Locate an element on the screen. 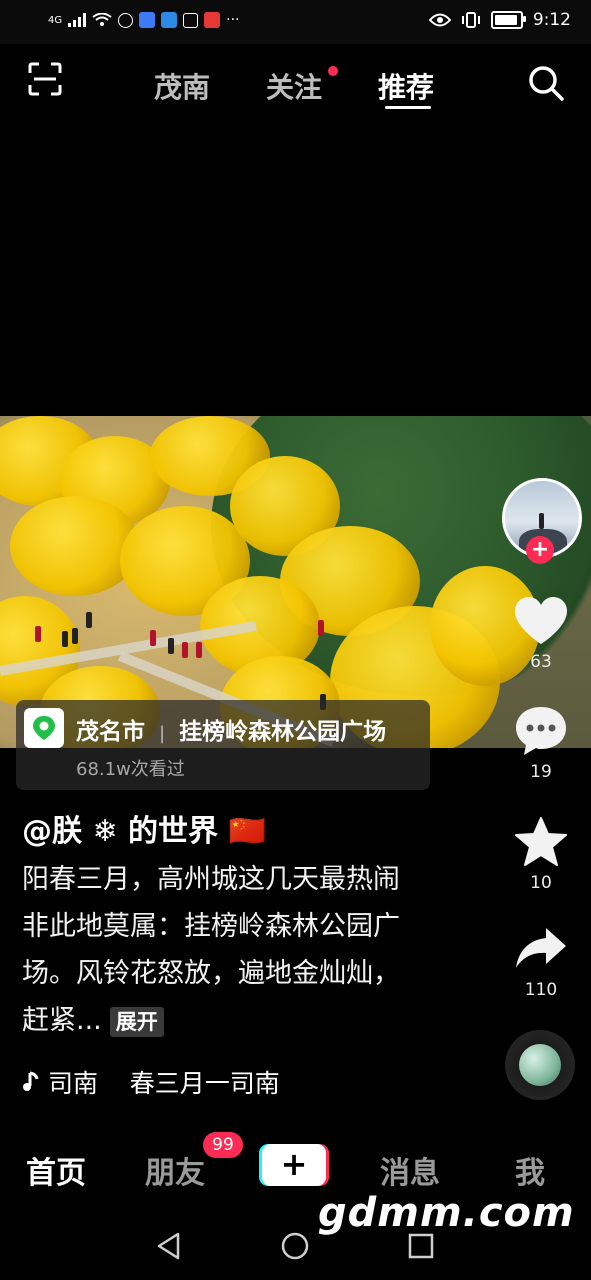 This screenshot has width=591, height=1280. tab-local: 茂南 is located at coordinates (182, 86).